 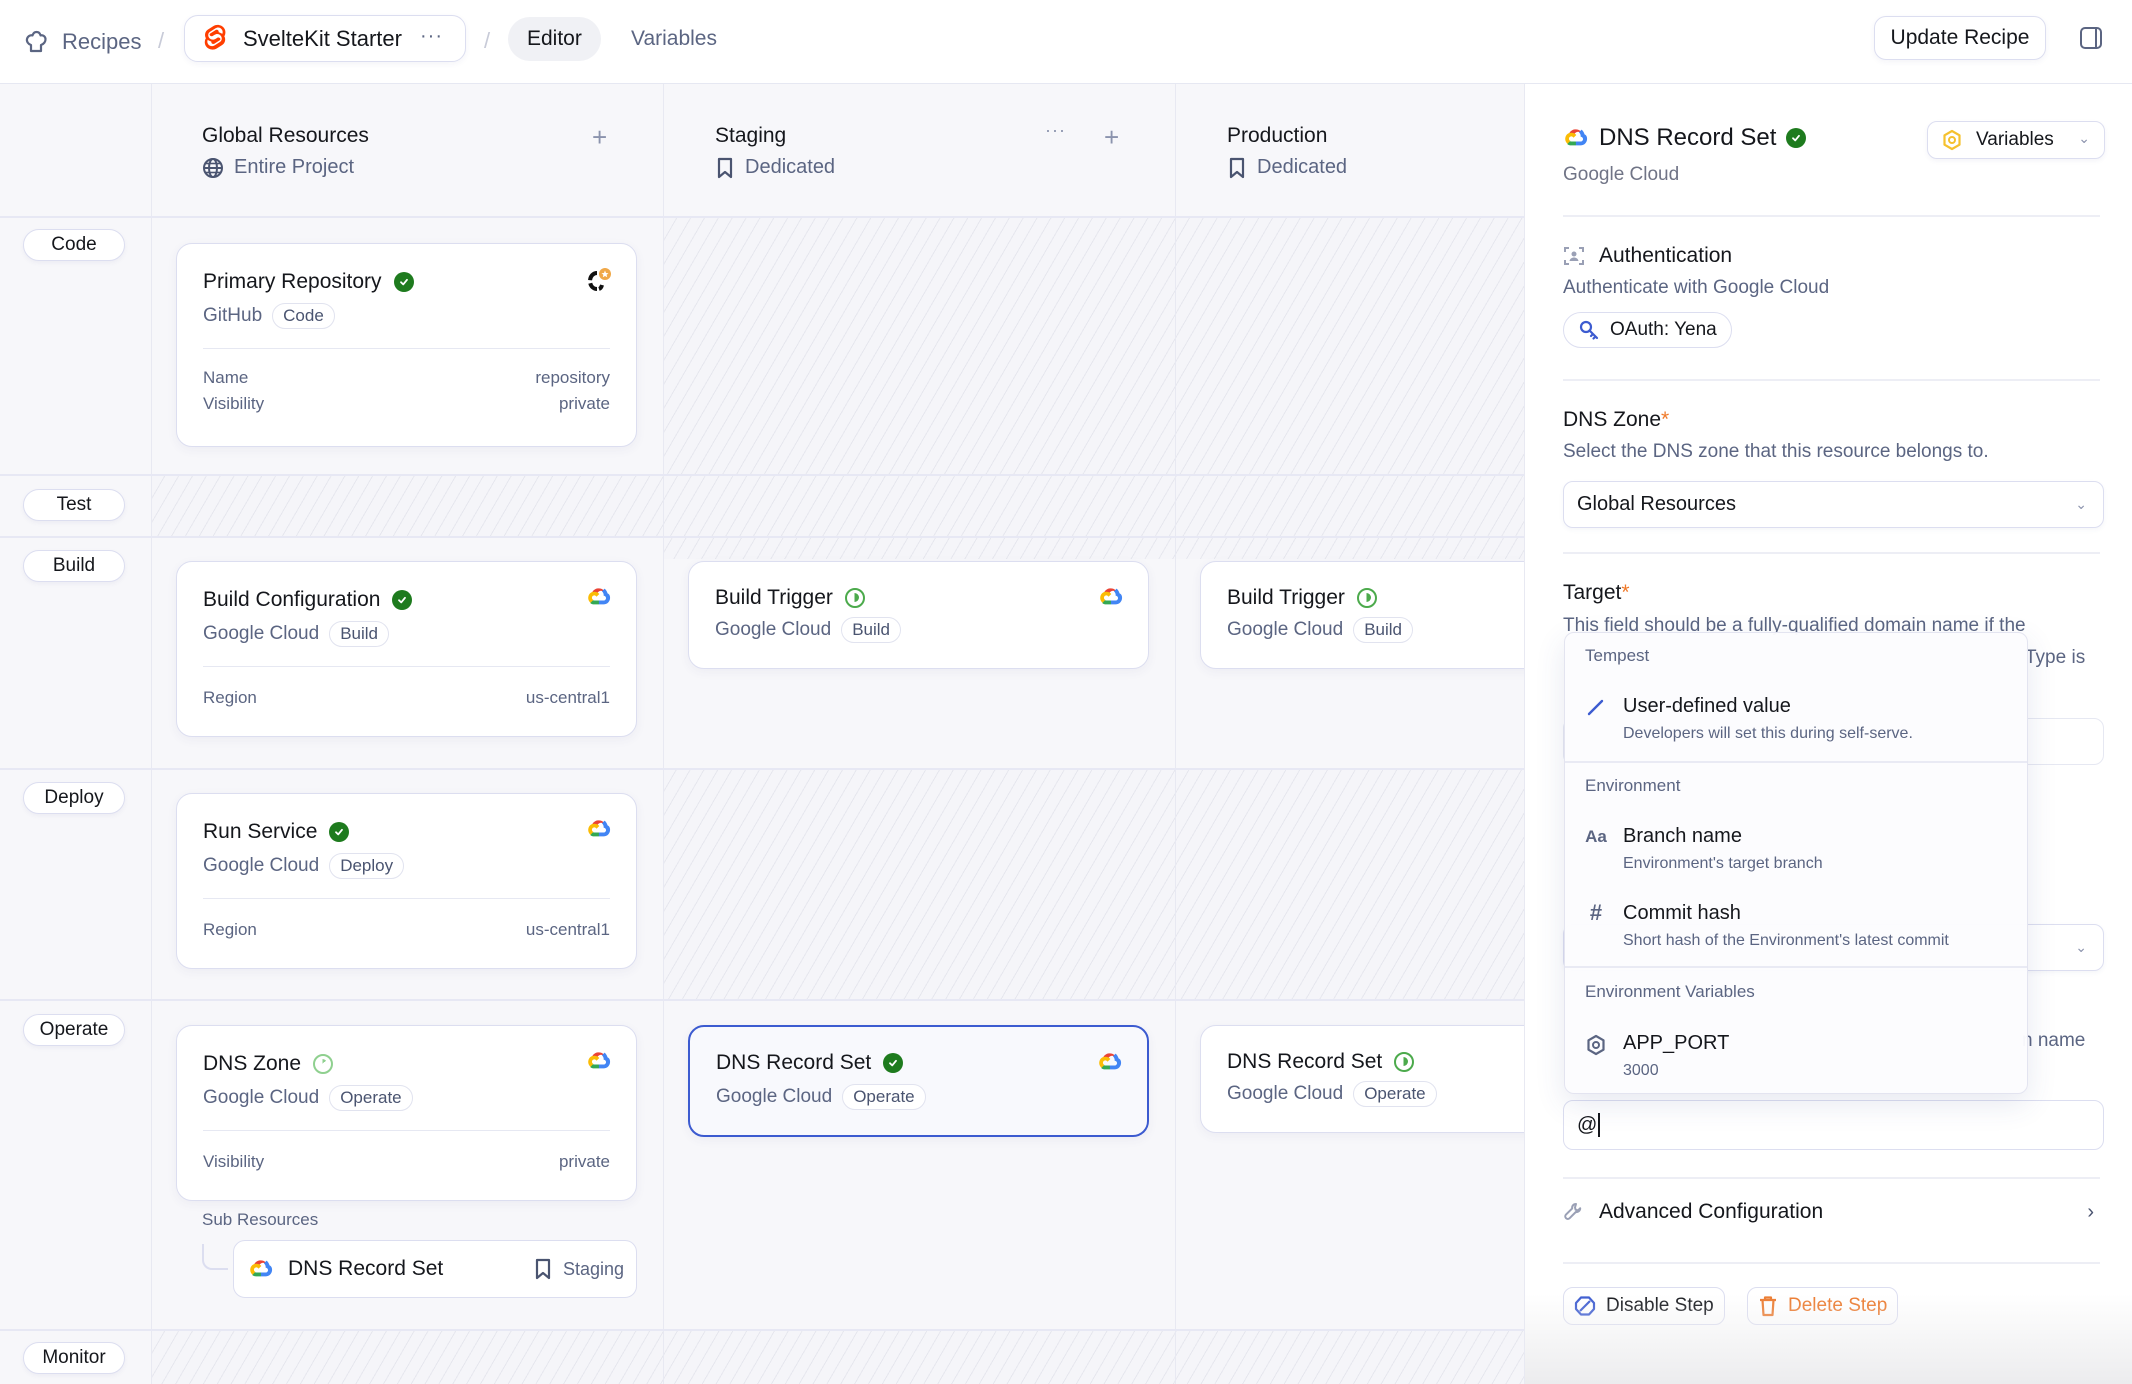 I want to click on field-description-partial: n name, so click(x=2054, y=1040).